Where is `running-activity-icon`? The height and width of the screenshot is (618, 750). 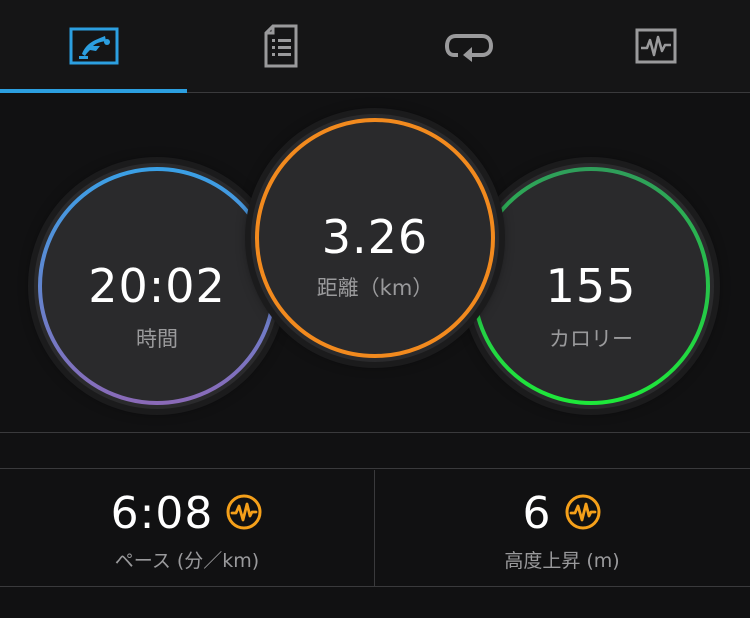 running-activity-icon is located at coordinates (94, 46).